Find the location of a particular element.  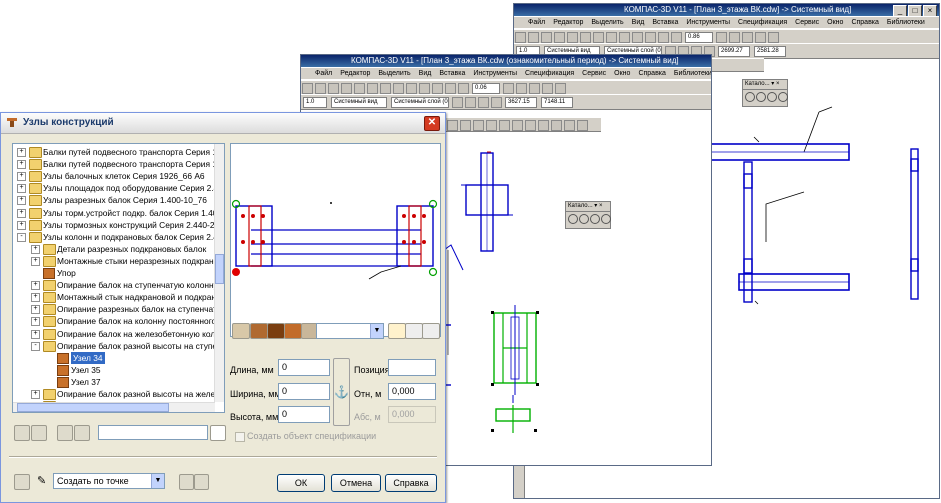

create-mode-value: Создать по точке is located at coordinates (93, 481).